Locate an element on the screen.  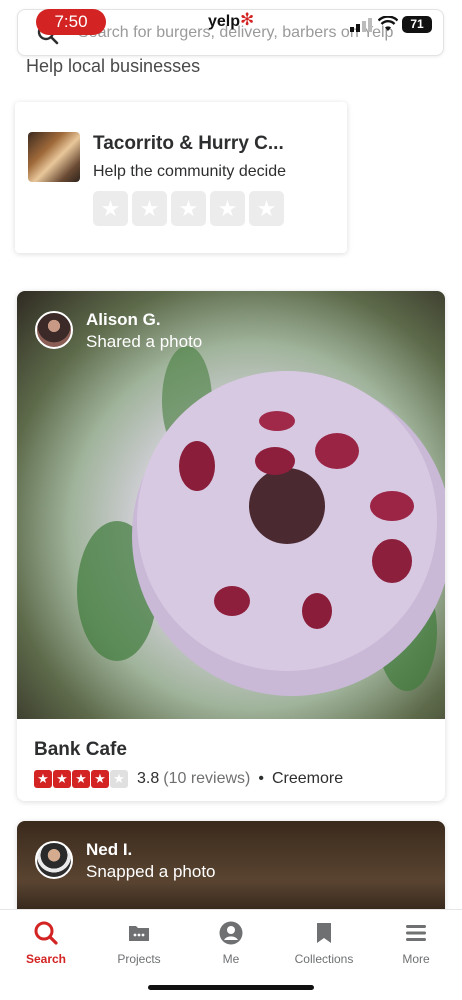
rate-star-3: ★ is located at coordinates (188, 208).